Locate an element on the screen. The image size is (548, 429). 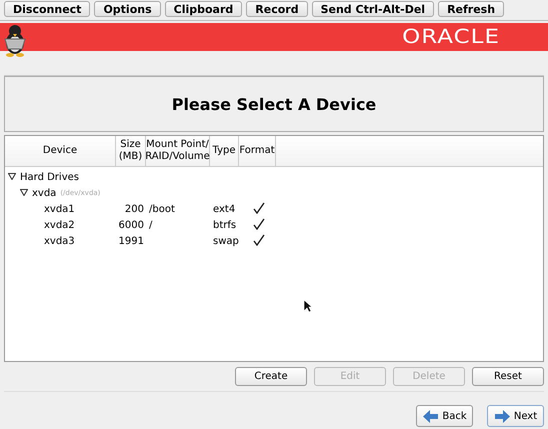
column-header: Size (MB) is located at coordinates (131, 151).